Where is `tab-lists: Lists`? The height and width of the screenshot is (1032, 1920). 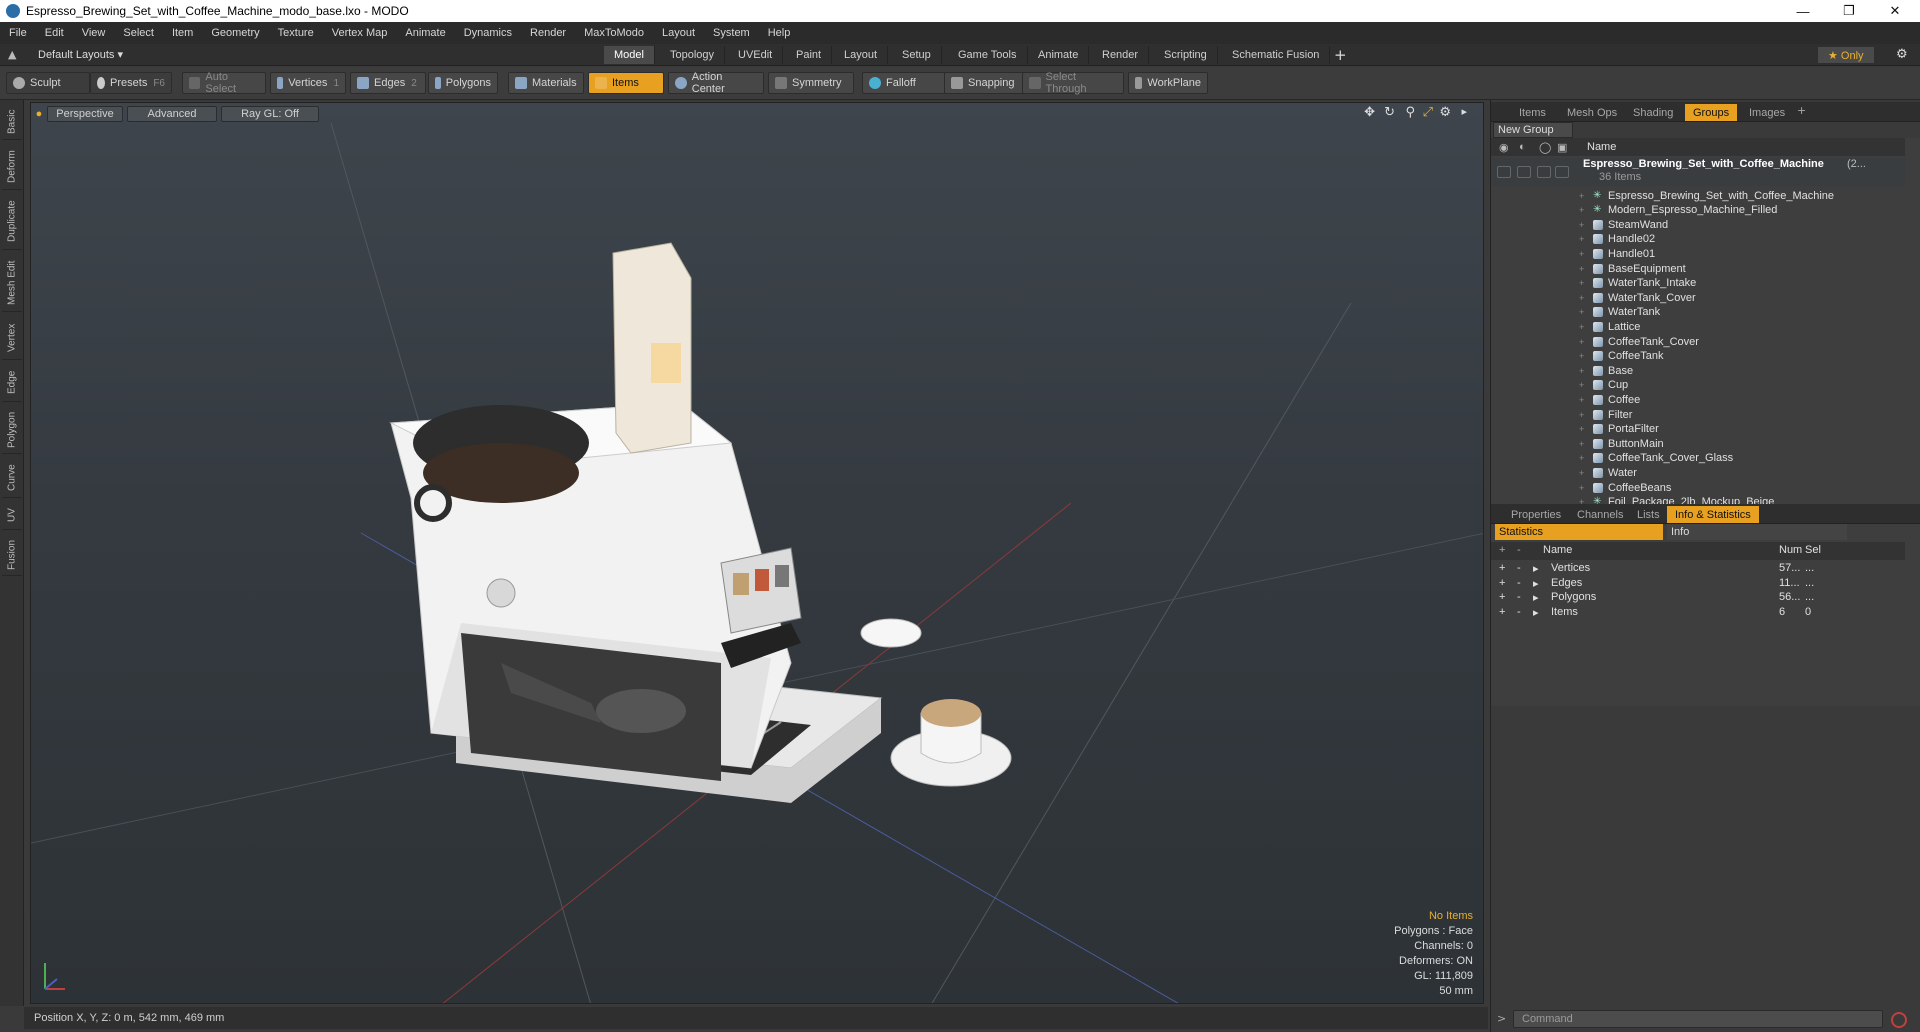 tab-lists: Lists is located at coordinates (1648, 514).